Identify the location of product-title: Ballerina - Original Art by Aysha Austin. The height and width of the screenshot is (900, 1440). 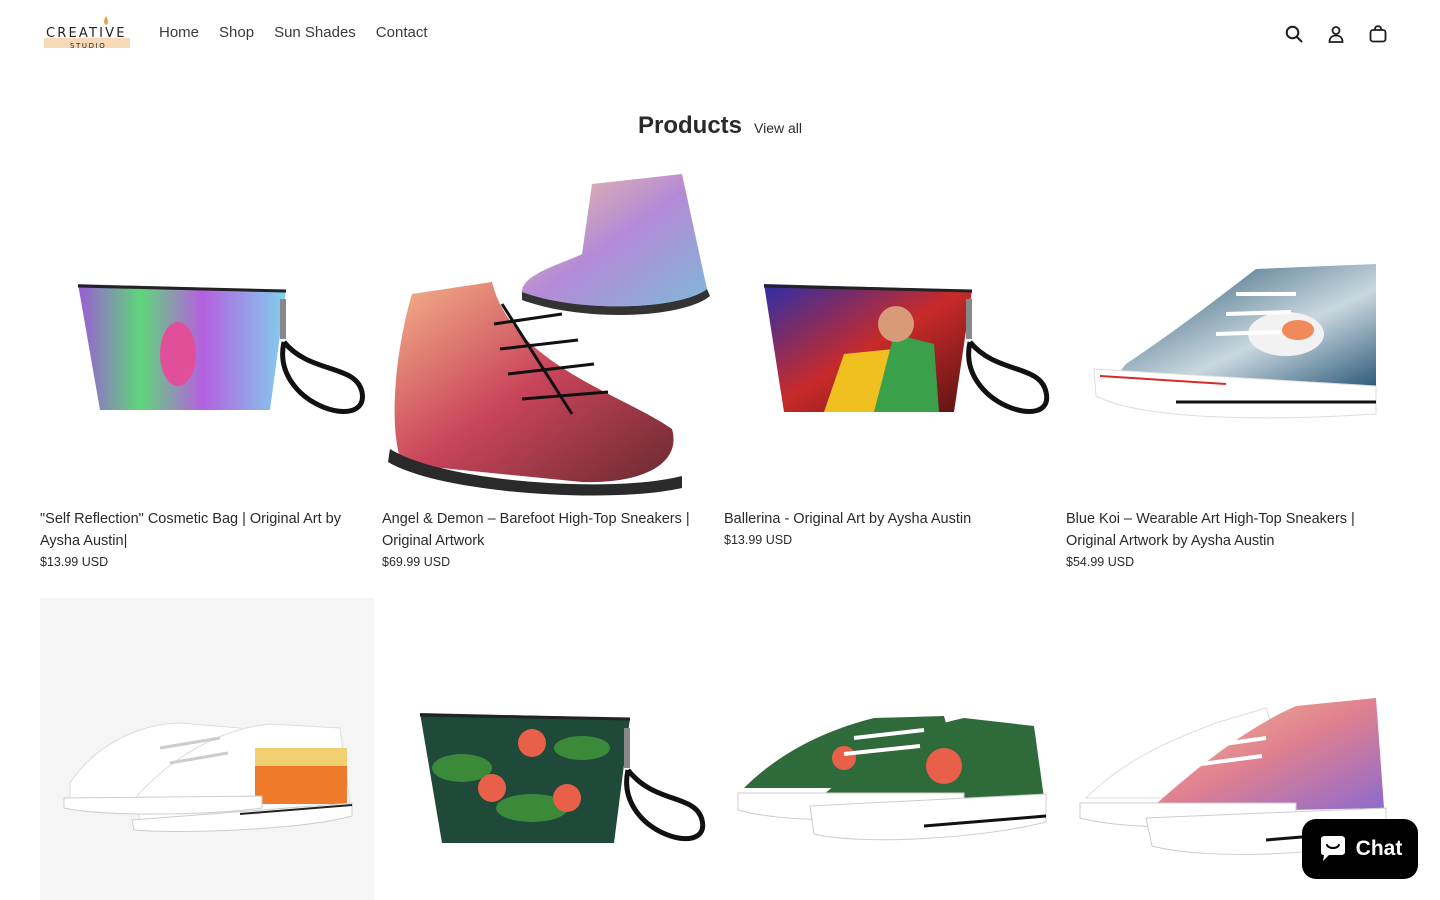
(891, 519).